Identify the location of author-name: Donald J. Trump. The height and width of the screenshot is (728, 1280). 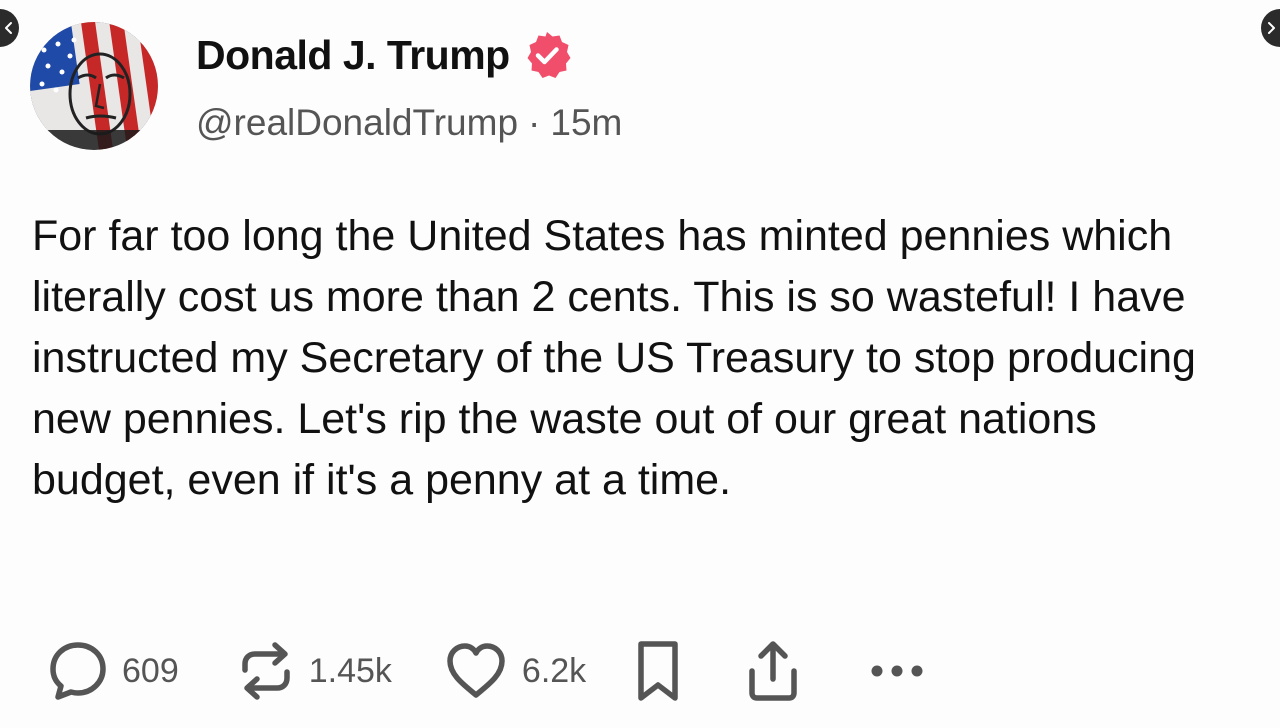
(353, 55).